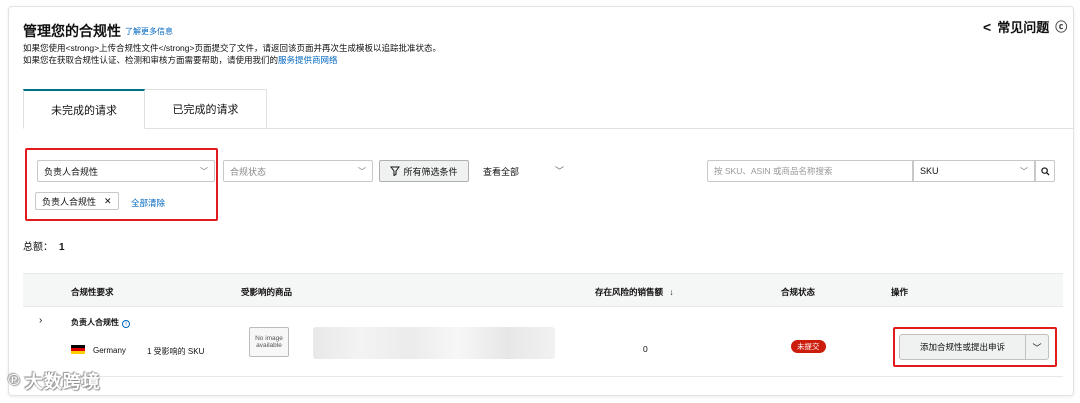 Image resolution: width=1080 pixels, height=403 pixels. Describe the element at coordinates (798, 292) in the screenshot. I see `col-compliance-status: 合规状态` at that location.